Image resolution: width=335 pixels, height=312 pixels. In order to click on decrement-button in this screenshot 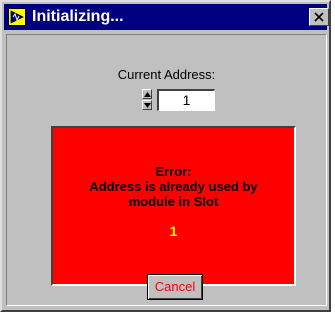, I will do `click(147, 105)`.